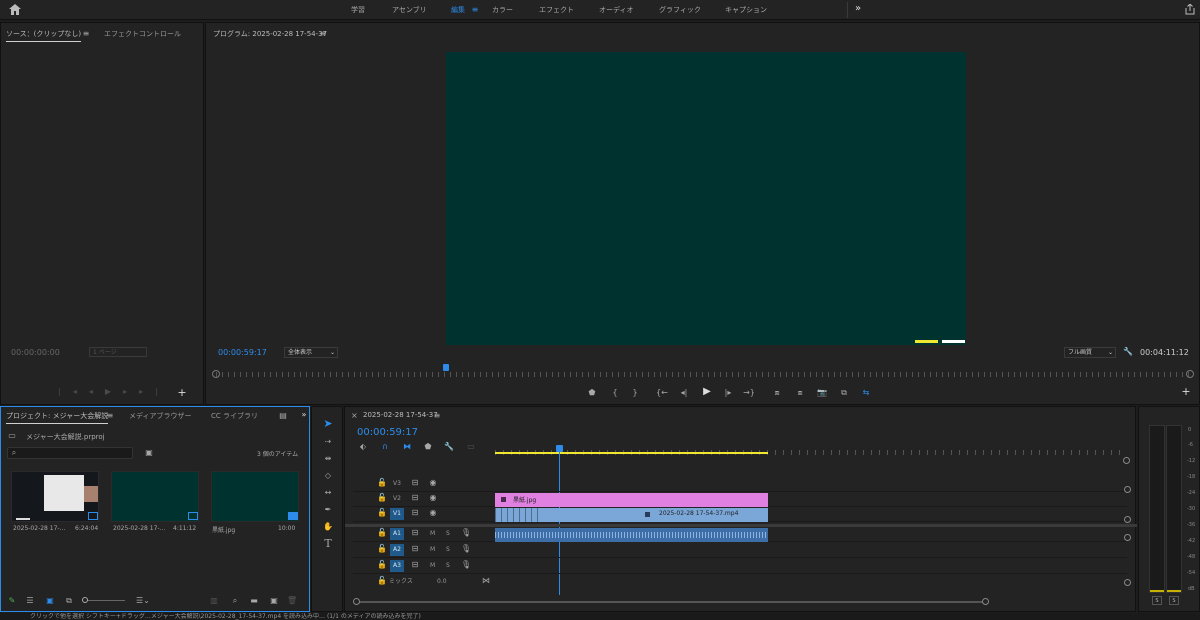 This screenshot has height=620, width=1200. What do you see at coordinates (15, 10) in the screenshot?
I see `home-icon` at bounding box center [15, 10].